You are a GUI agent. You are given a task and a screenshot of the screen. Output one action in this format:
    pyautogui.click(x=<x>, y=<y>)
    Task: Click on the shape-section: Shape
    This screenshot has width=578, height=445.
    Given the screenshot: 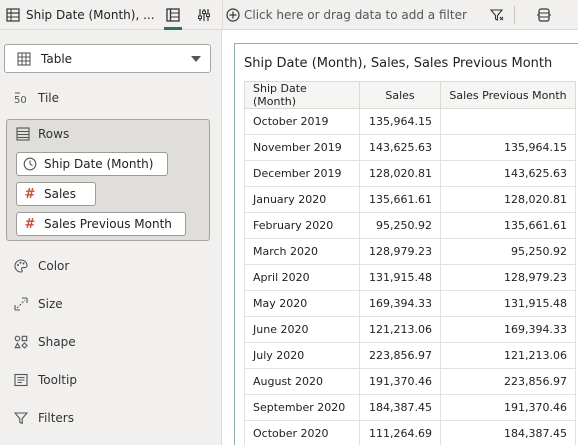 What is the action you would take?
    pyautogui.click(x=45, y=342)
    